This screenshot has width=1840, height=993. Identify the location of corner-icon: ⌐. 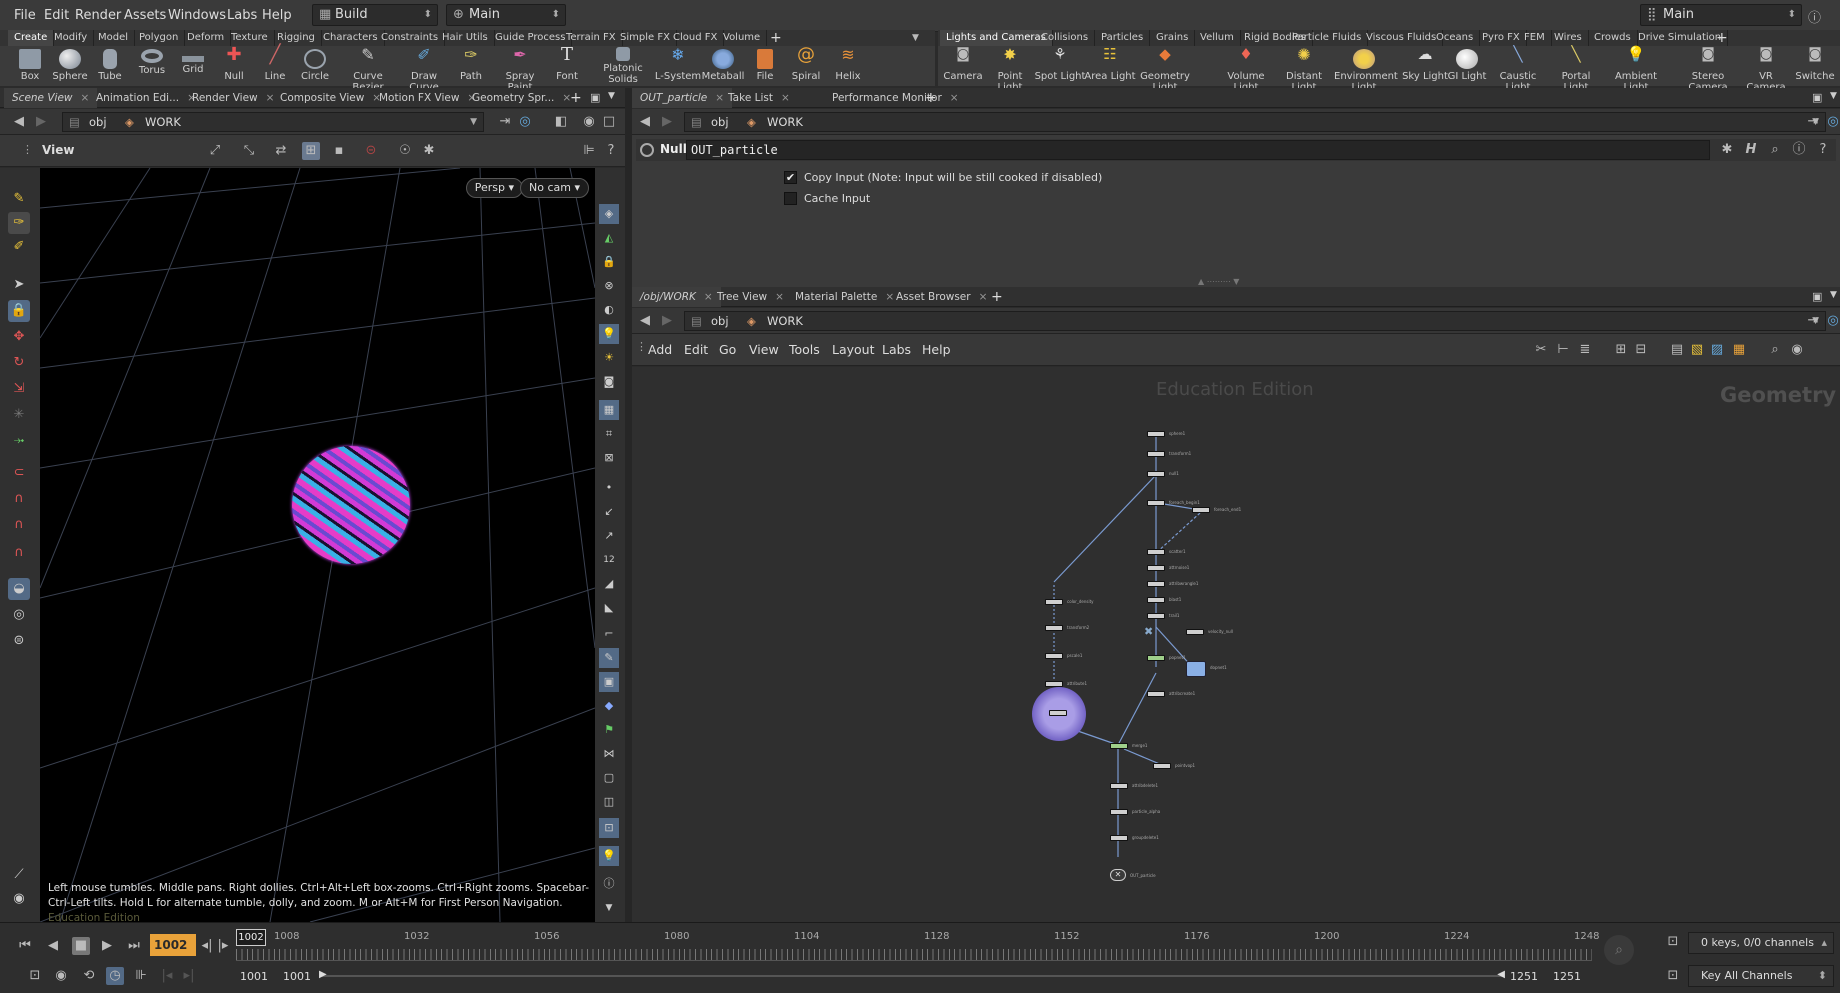
(609, 634).